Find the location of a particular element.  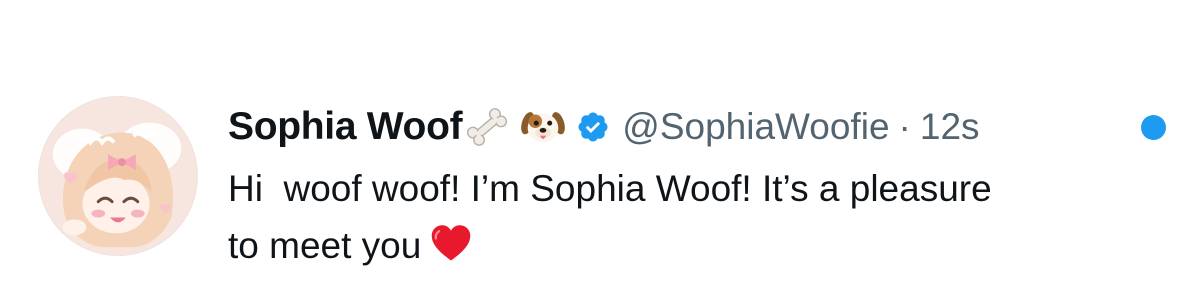

verified-badge-icon is located at coordinates (593, 127).